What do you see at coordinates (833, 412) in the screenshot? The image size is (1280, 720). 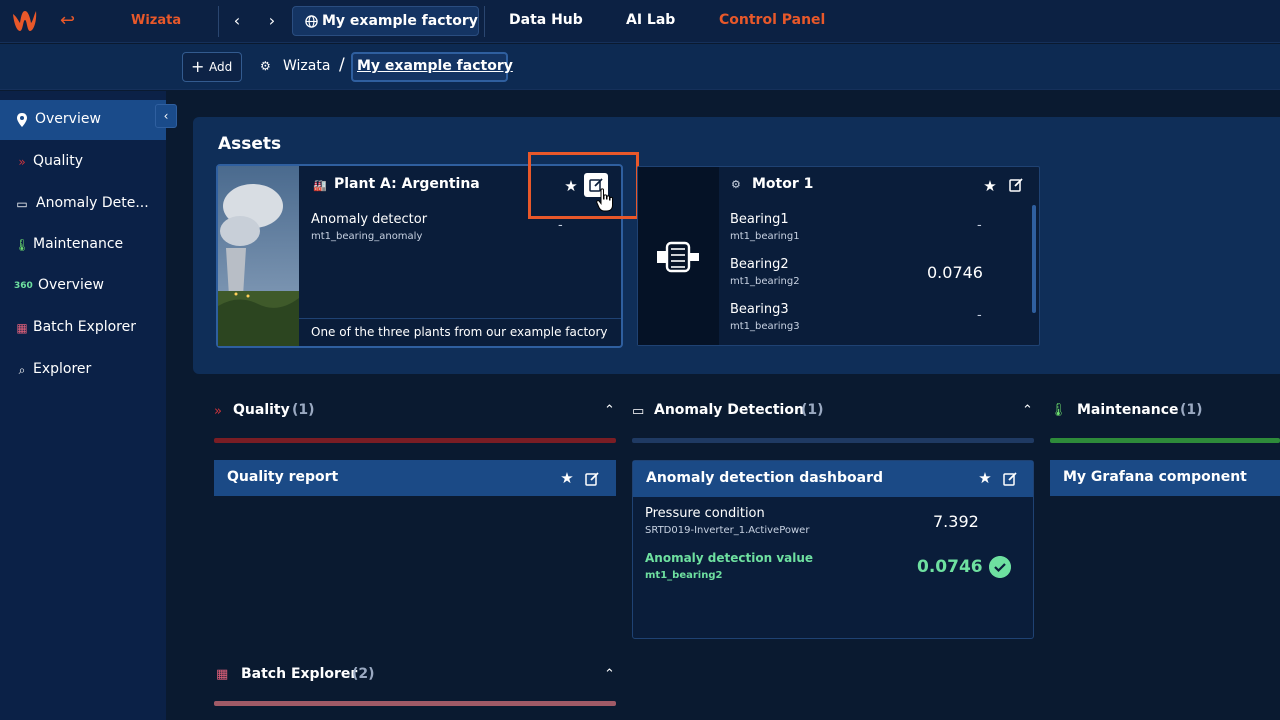 I see `section-anomaly-header: ▭ Anomaly Detection (1) ⌃` at bounding box center [833, 412].